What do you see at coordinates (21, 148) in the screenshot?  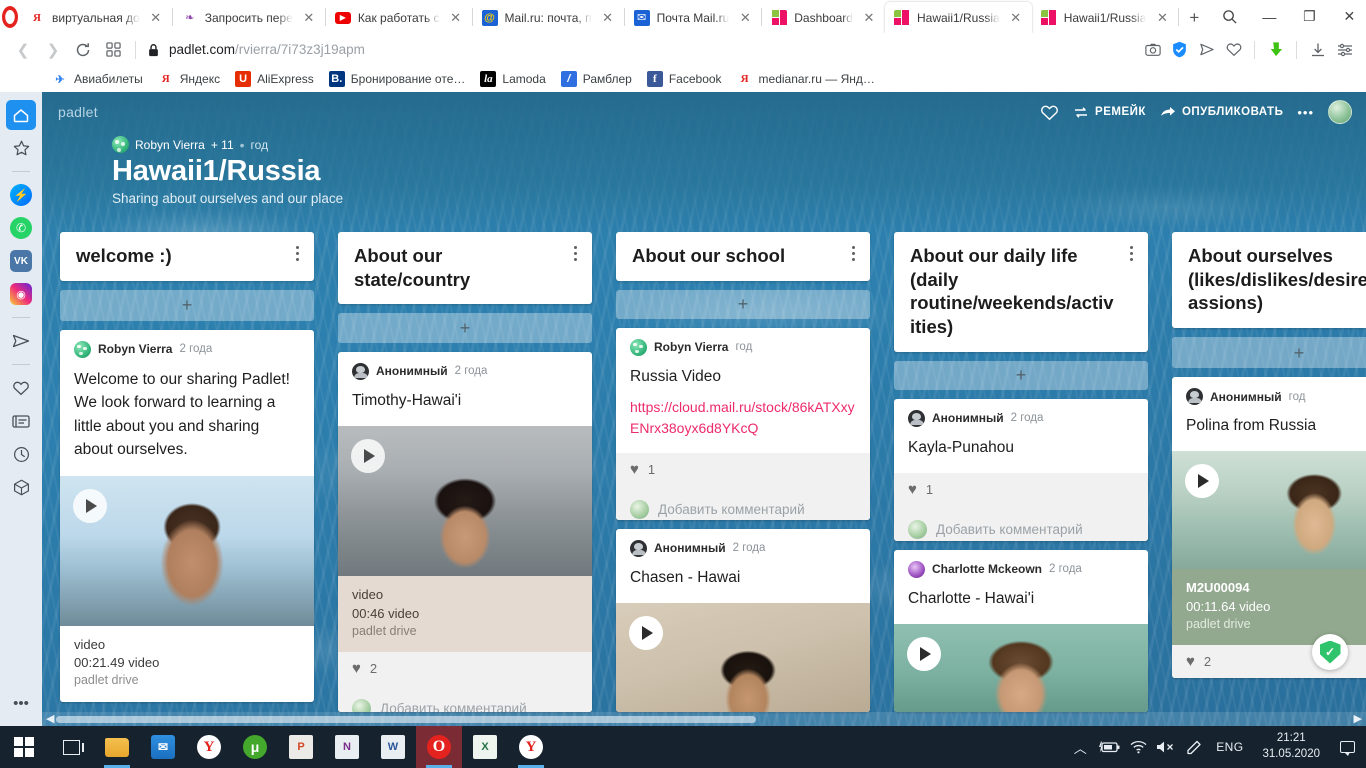 I see `star-icon` at bounding box center [21, 148].